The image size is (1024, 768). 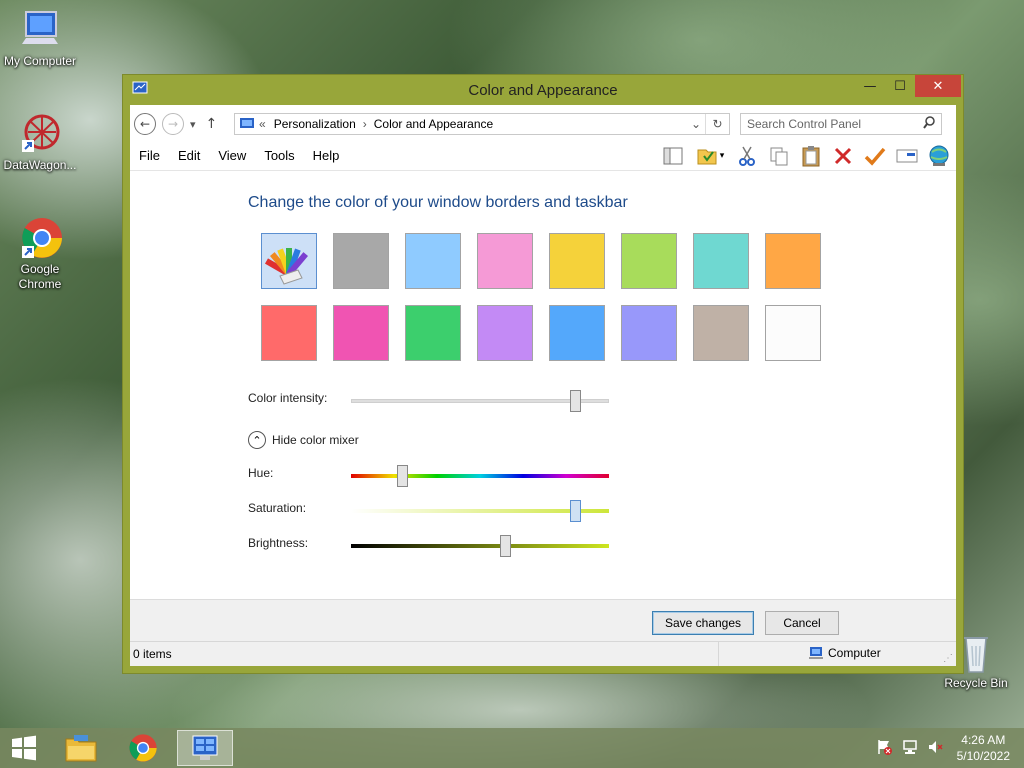 I want to click on save-changes-button: Save changes, so click(x=703, y=623).